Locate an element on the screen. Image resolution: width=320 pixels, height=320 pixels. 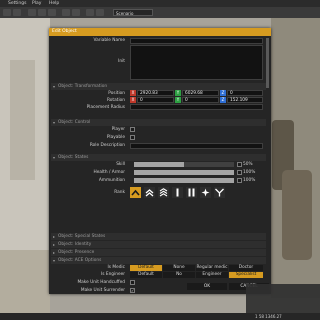
position-z-value: 0 is located at coordinates (231, 93).